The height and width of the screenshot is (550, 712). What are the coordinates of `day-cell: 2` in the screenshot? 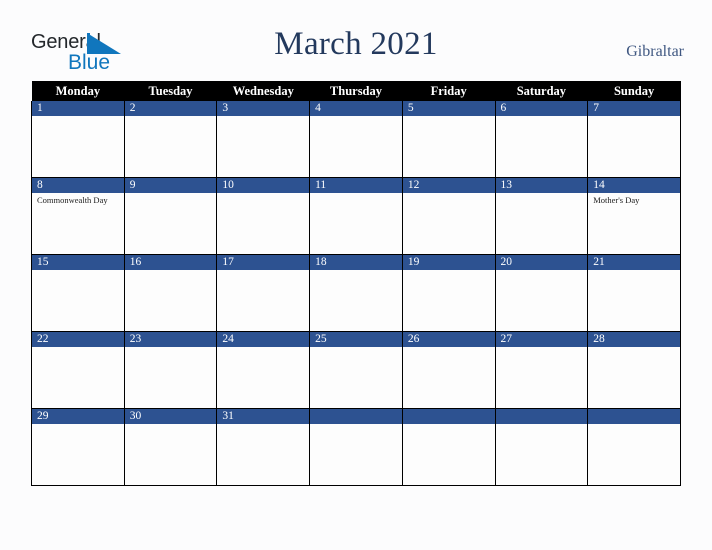 It's located at (170, 139).